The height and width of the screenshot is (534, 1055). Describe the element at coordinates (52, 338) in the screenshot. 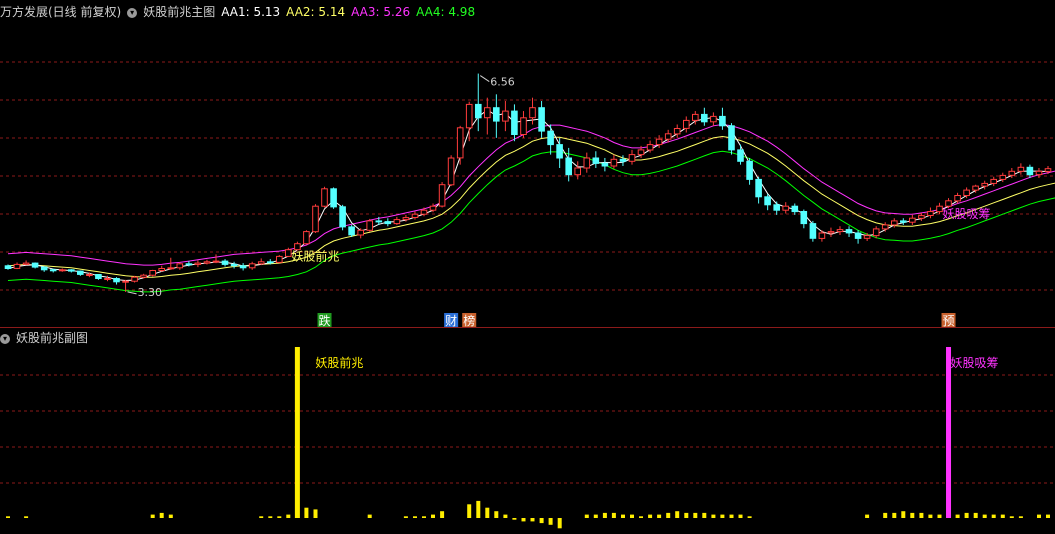

I see `sub-indicator-name: 妖股前兆副图` at that location.